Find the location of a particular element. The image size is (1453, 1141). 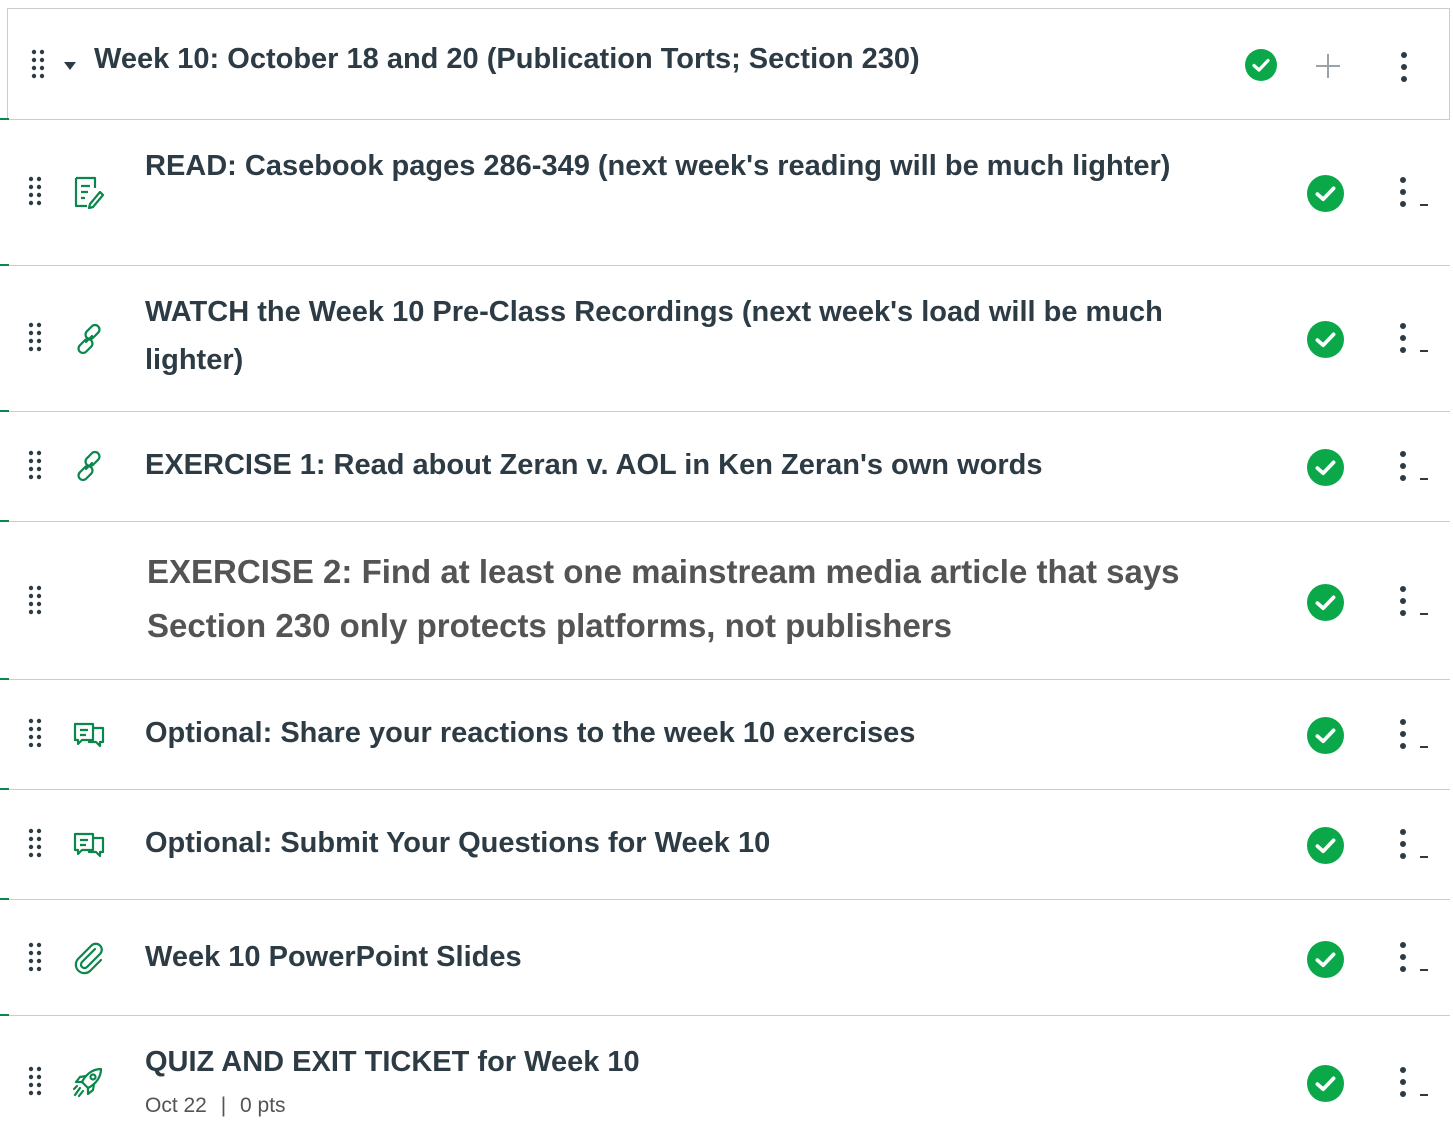

module-item: Week 10 PowerPoint Slides is located at coordinates (725, 956).